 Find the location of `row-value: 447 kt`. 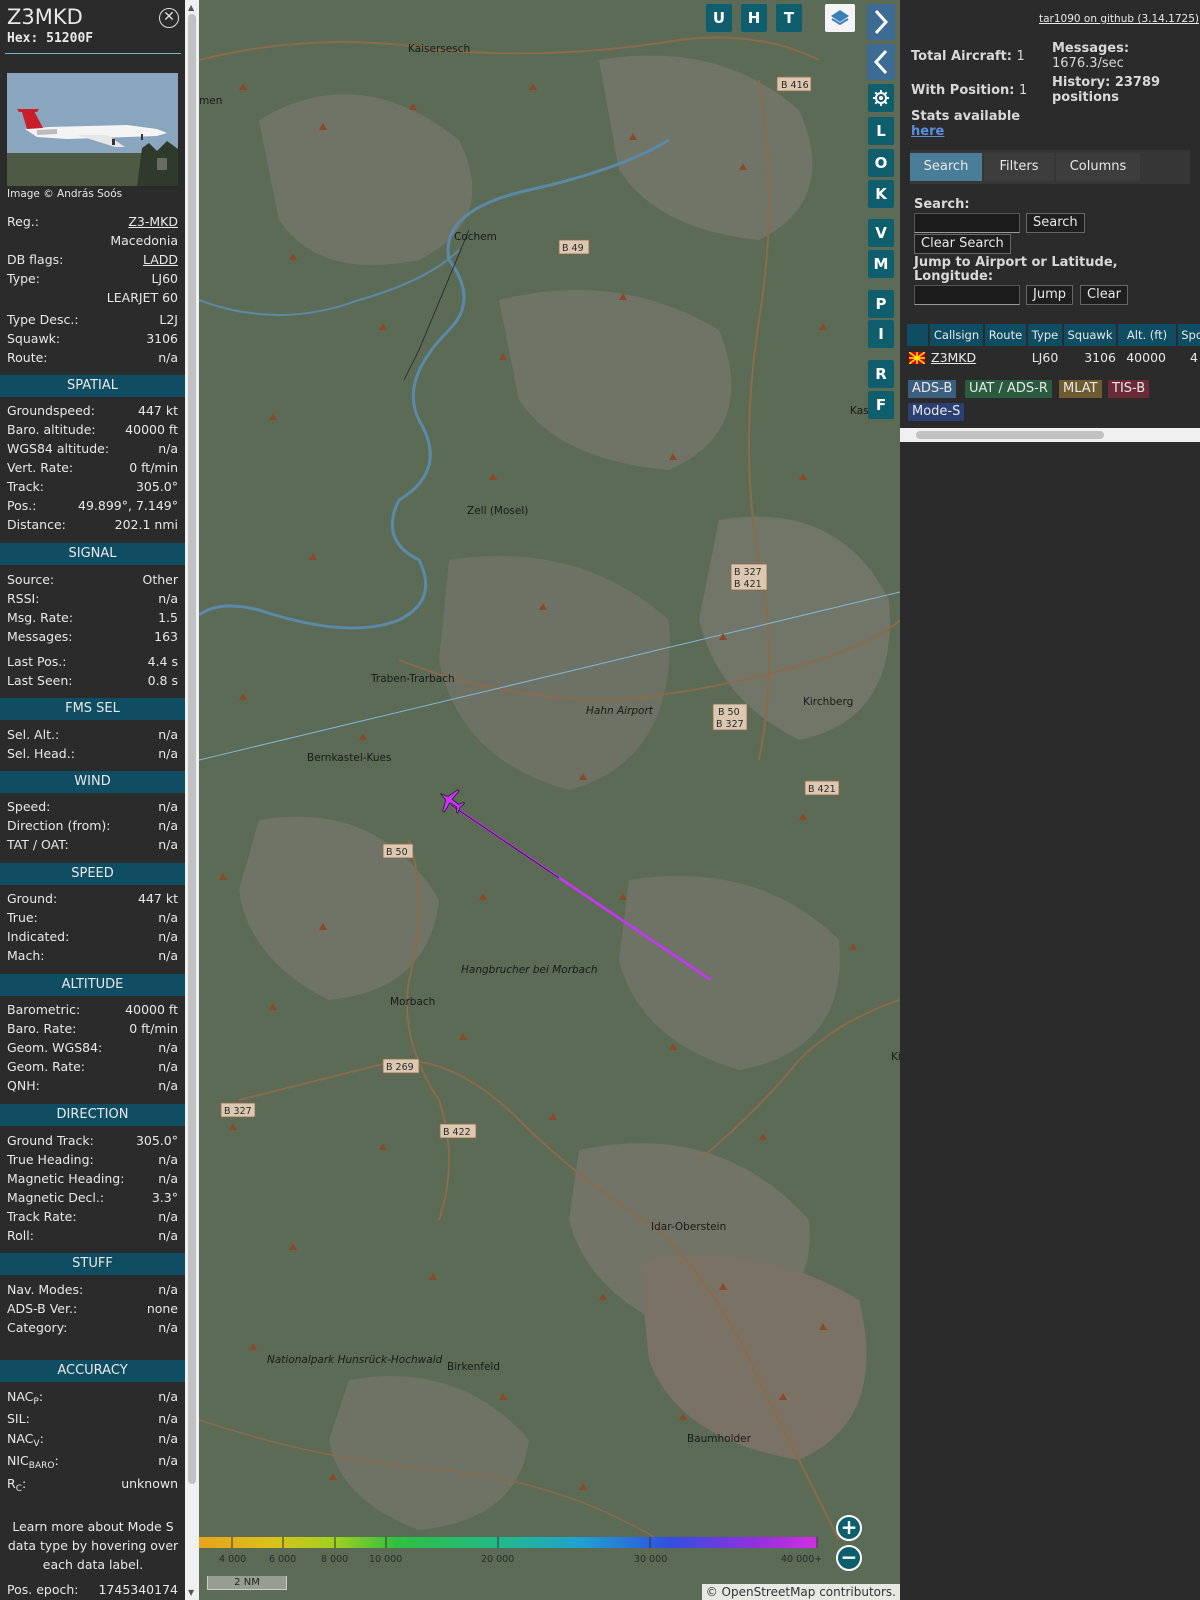

row-value: 447 kt is located at coordinates (158, 898).